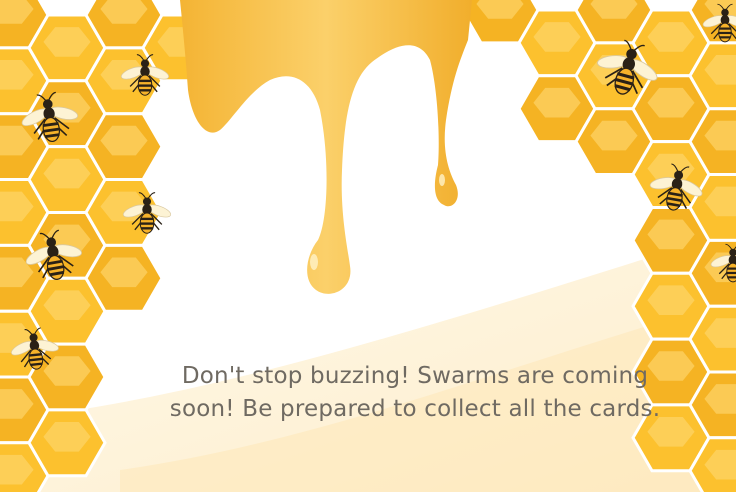 This screenshot has height=492, width=736. What do you see at coordinates (415, 376) in the screenshot?
I see `message-line: Don't stop buzzing! Swarms are coming` at bounding box center [415, 376].